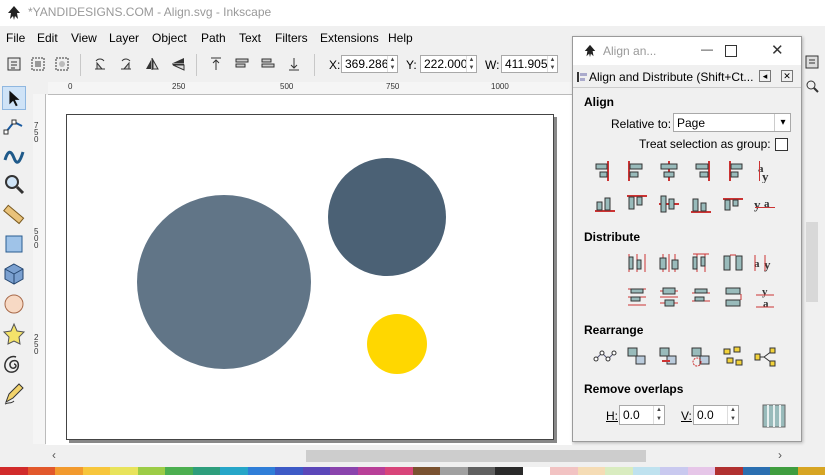 The image size is (825, 475). What do you see at coordinates (14, 64) in the screenshot?
I see `select-all-icon` at bounding box center [14, 64].